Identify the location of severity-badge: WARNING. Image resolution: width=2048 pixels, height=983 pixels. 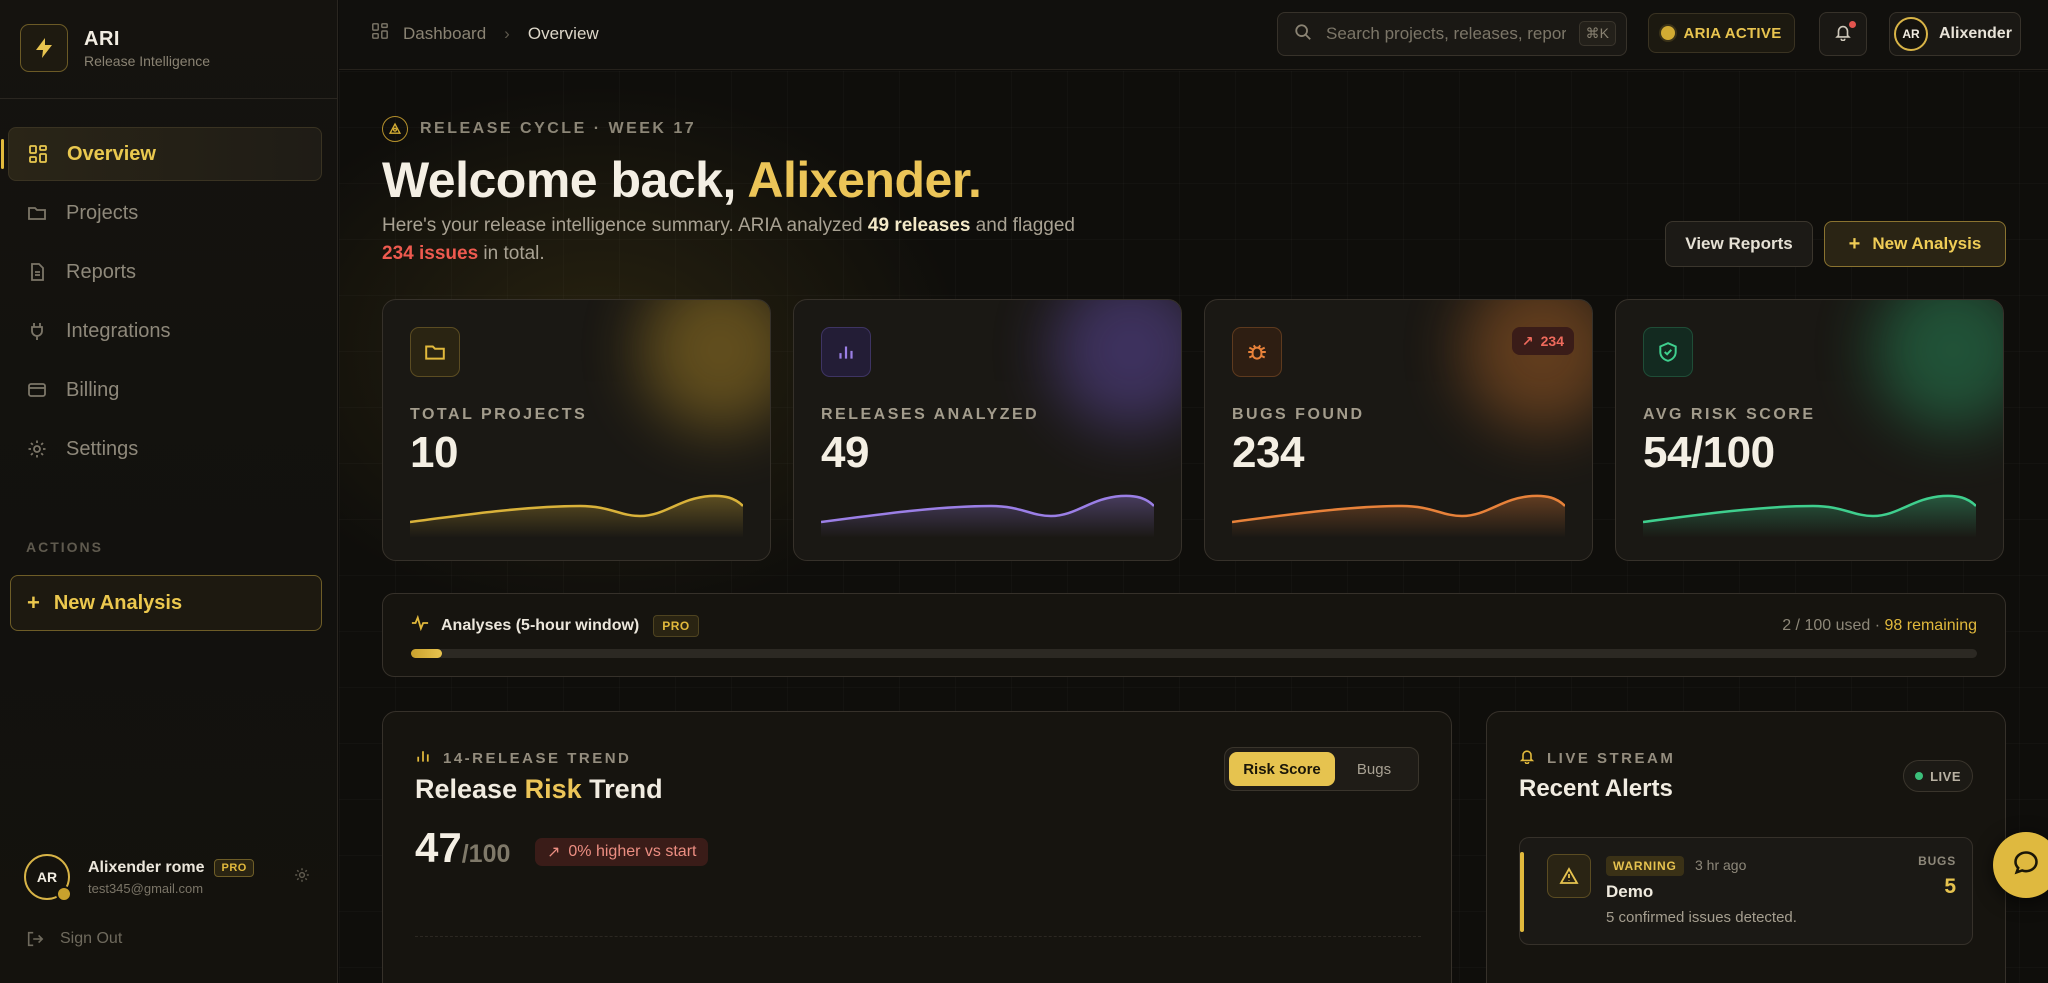
(1645, 866).